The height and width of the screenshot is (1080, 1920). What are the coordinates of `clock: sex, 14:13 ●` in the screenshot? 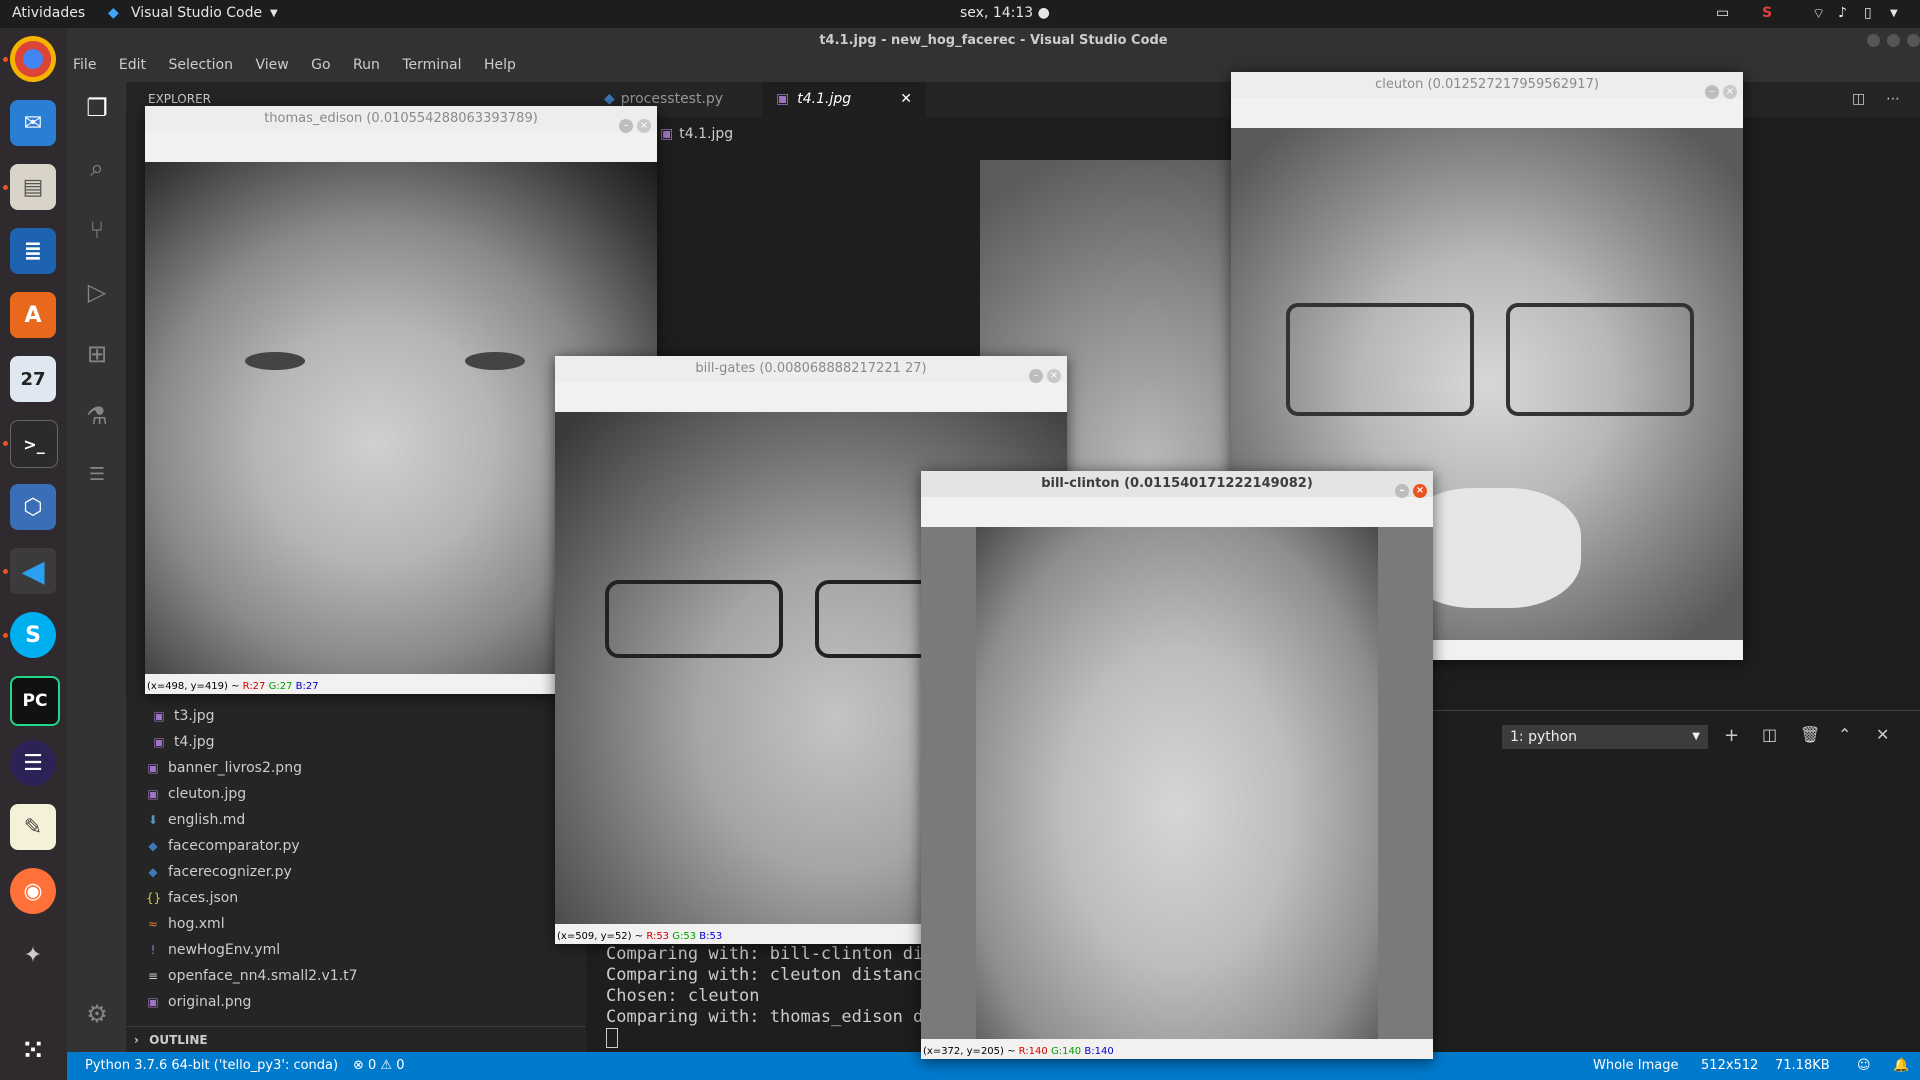 It's located at (1005, 13).